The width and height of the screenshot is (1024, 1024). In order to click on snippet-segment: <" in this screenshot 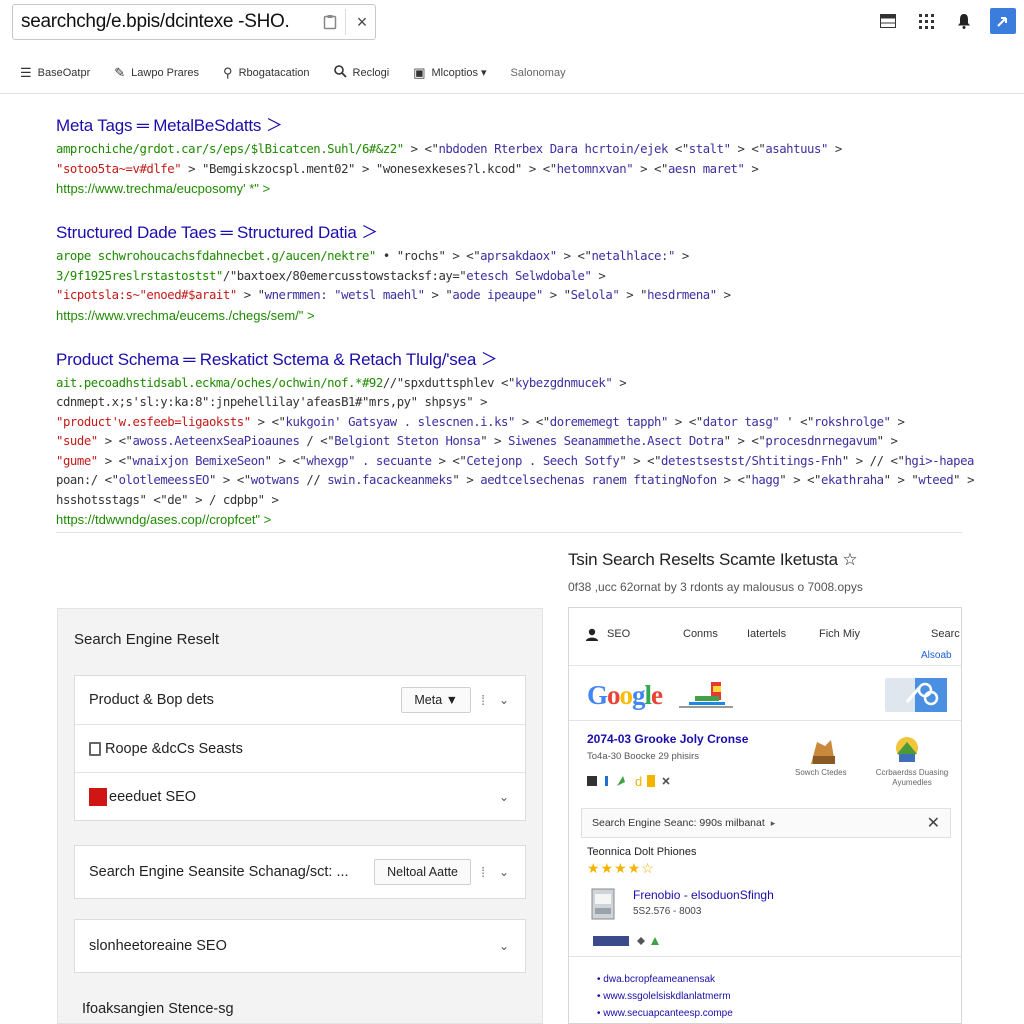, I will do `click(678, 149)`.